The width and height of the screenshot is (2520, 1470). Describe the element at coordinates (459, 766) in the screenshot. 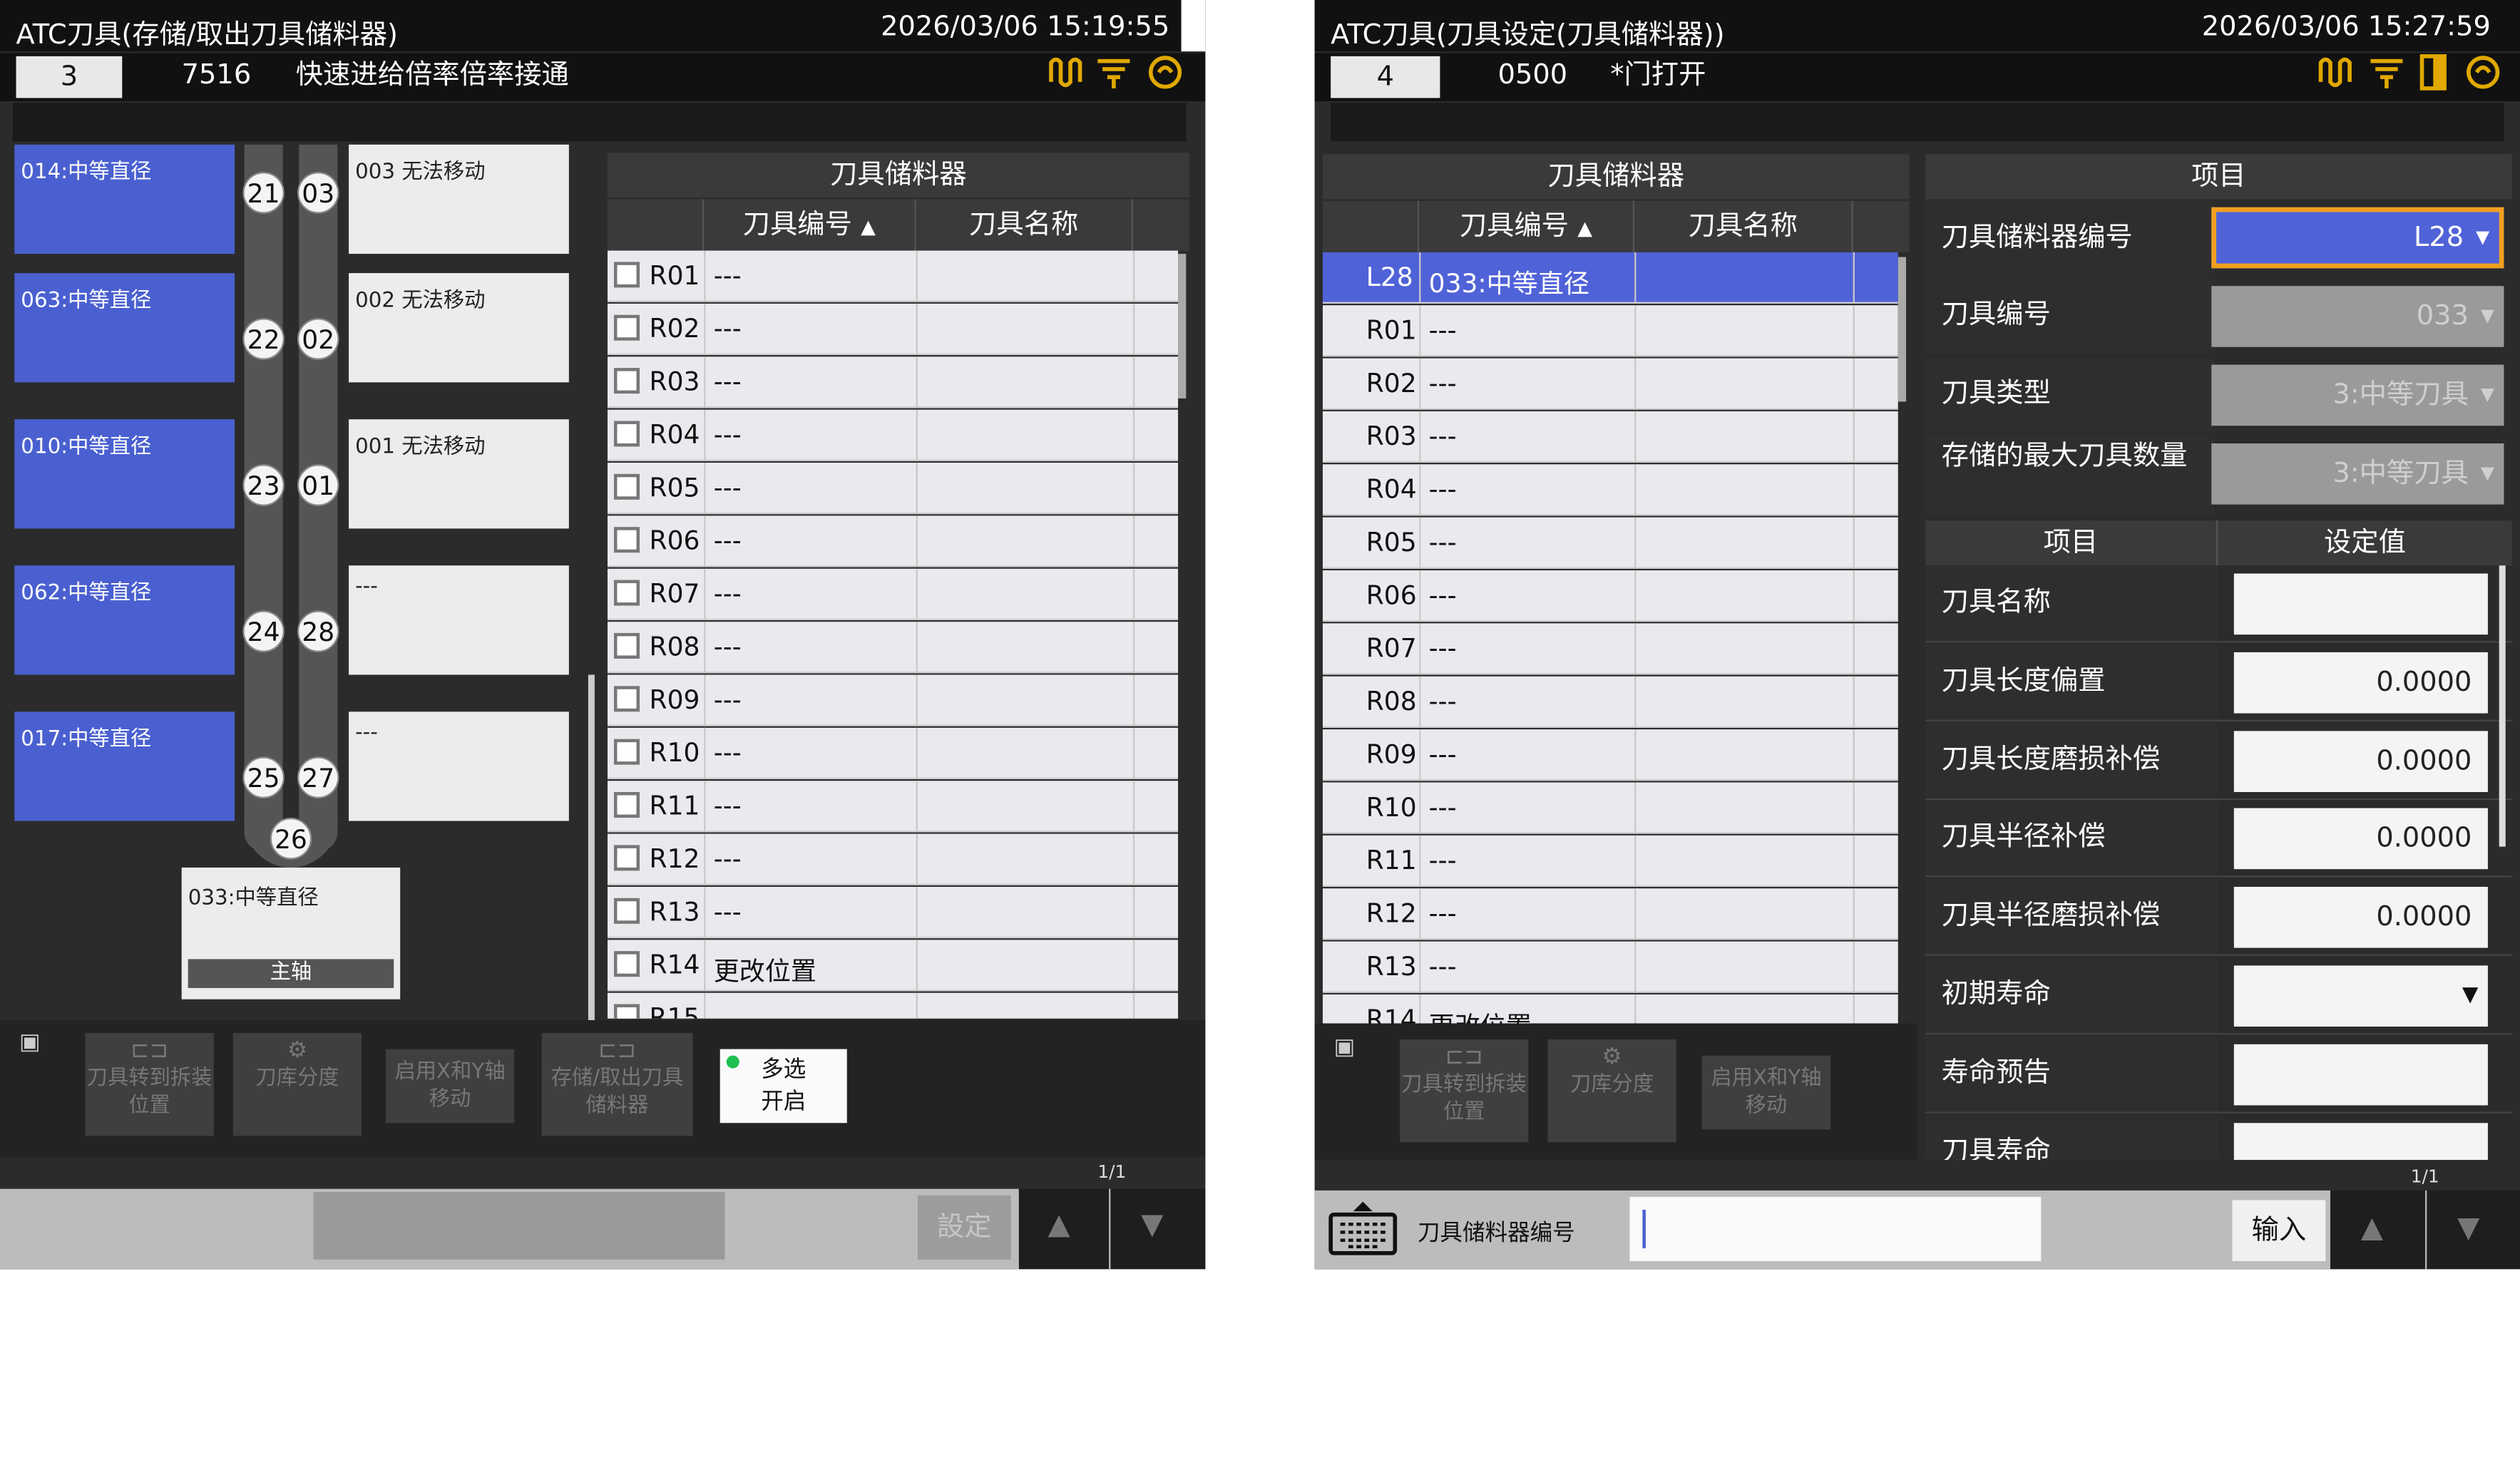

I see `magazine-pot-27: ---` at that location.